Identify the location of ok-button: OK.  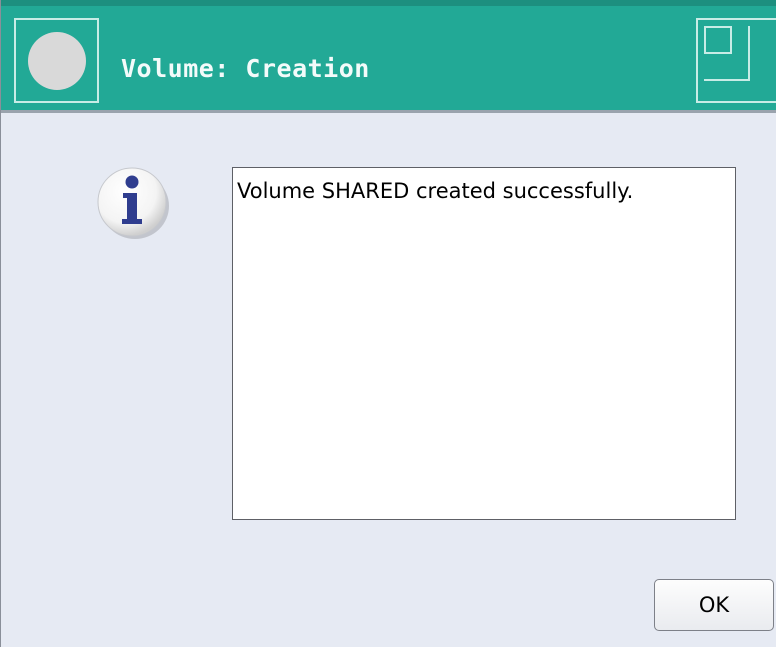
(714, 605).